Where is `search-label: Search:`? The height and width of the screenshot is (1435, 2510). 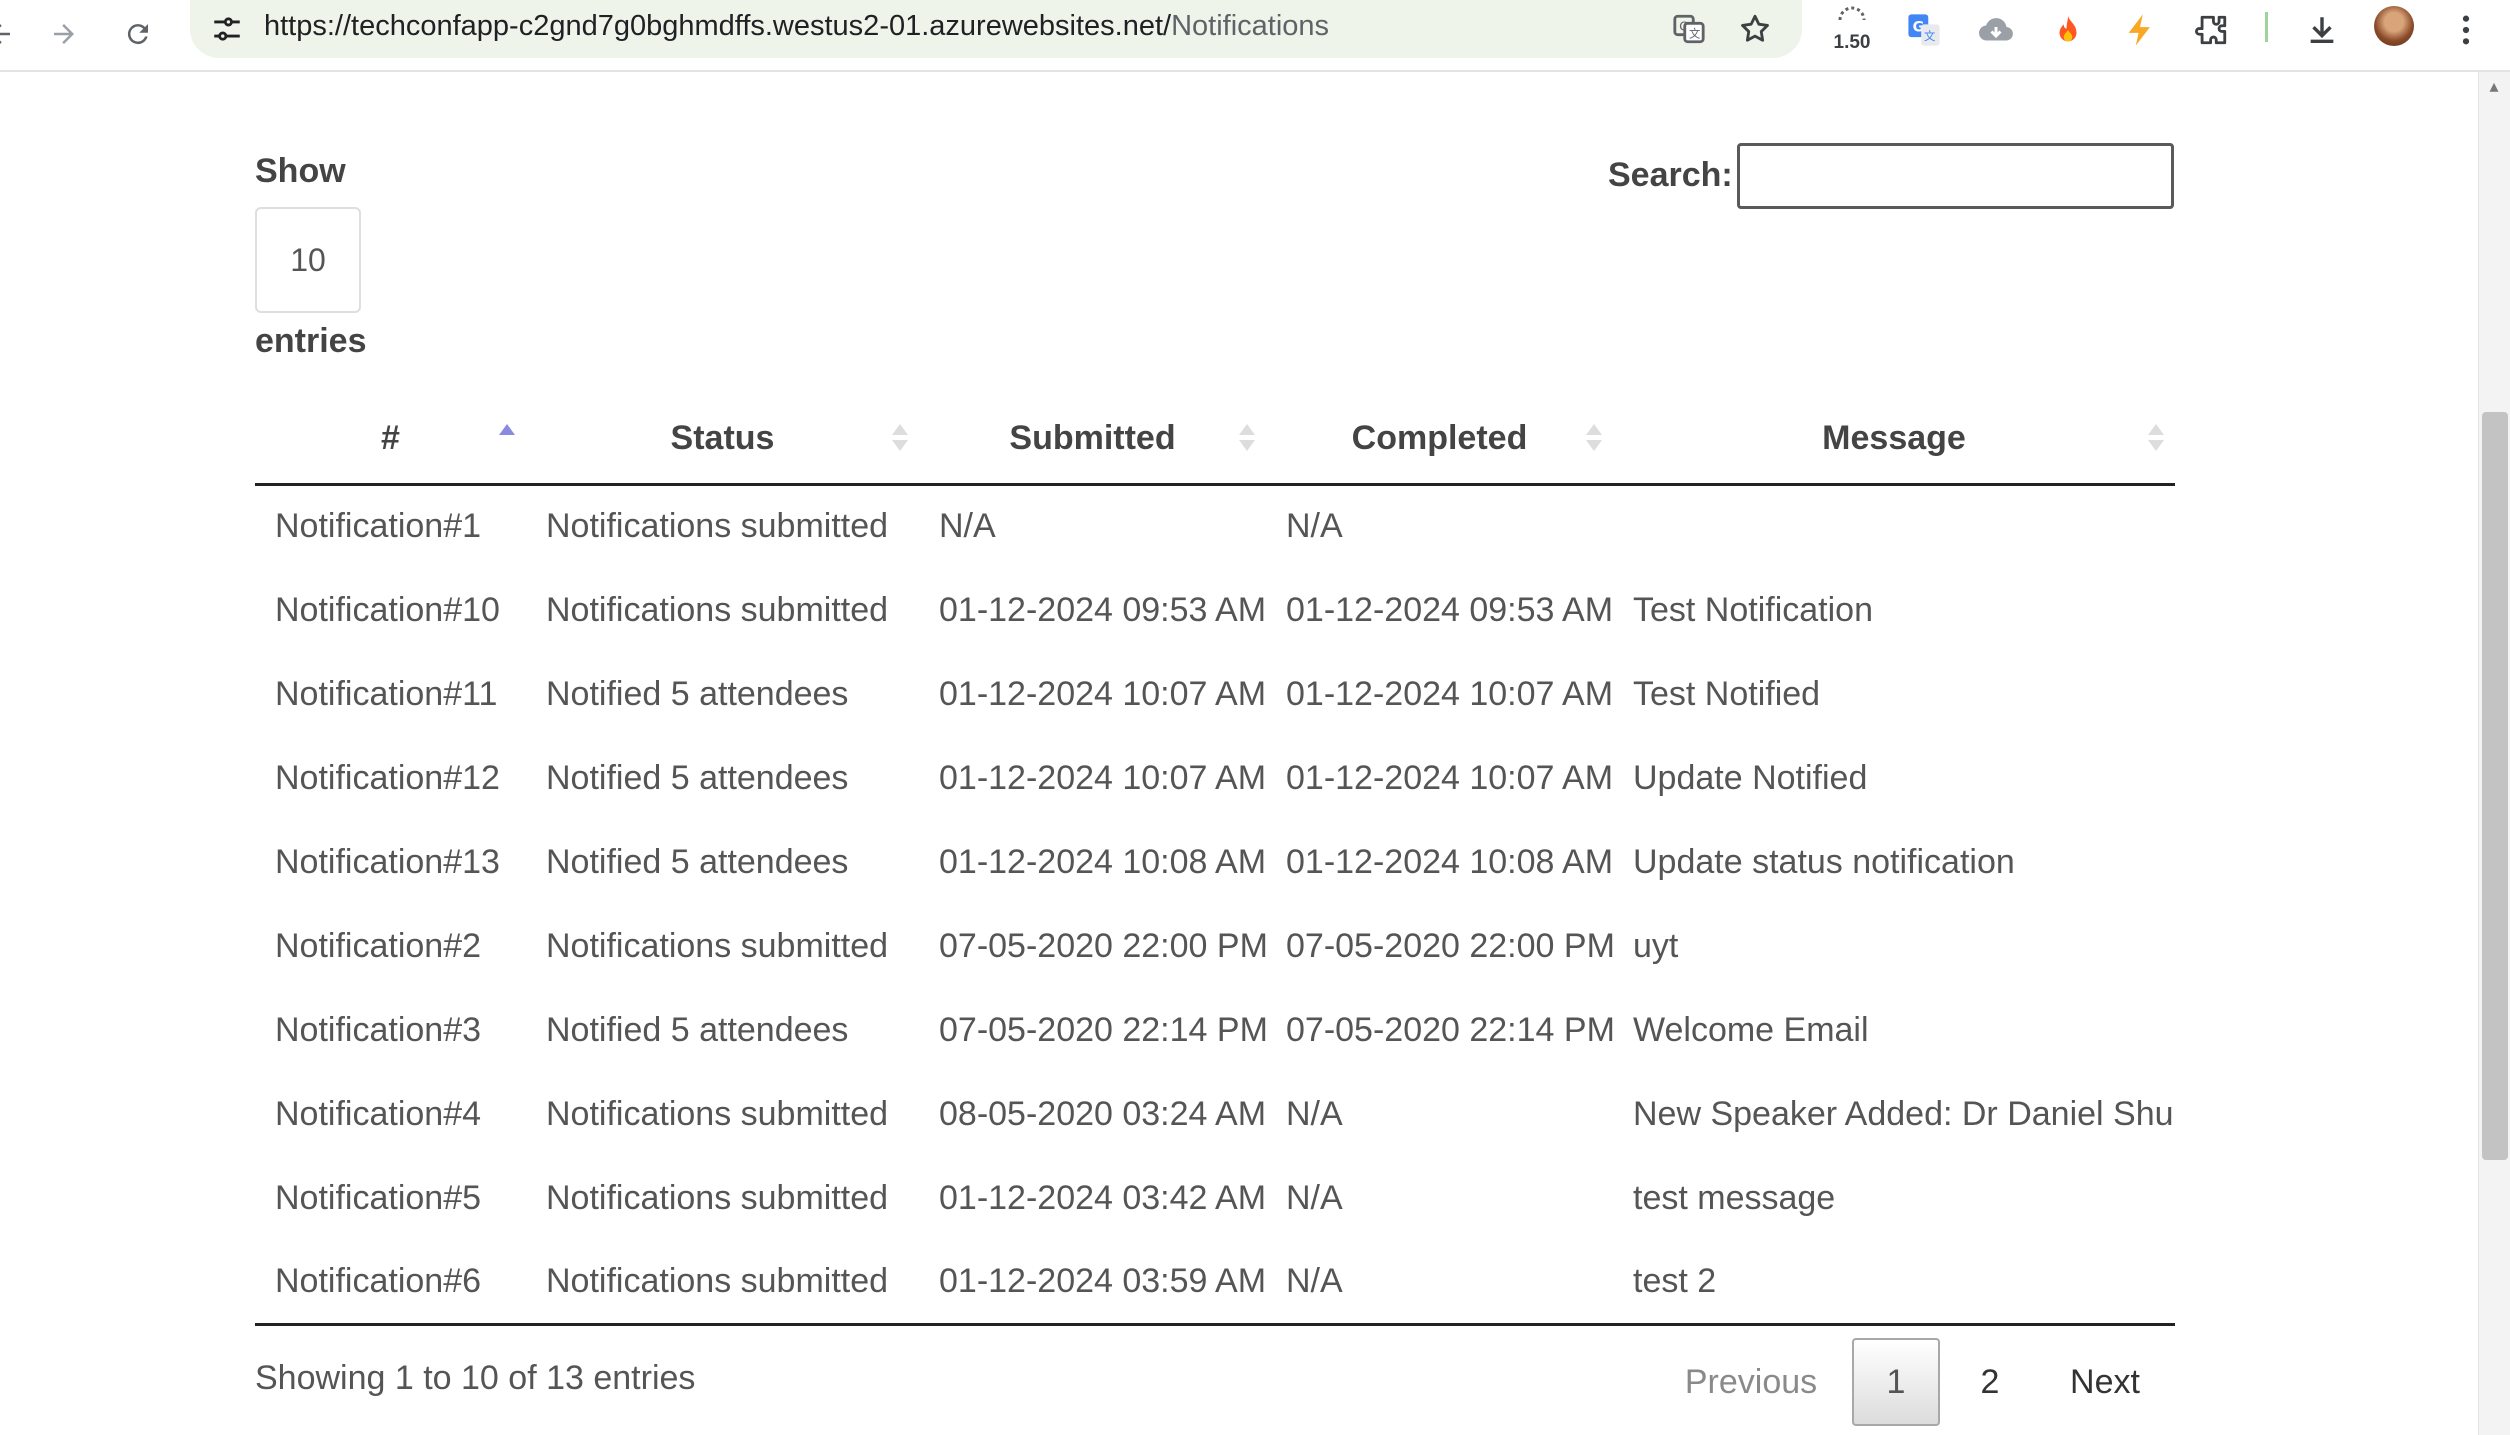
search-label: Search: is located at coordinates (1670, 175).